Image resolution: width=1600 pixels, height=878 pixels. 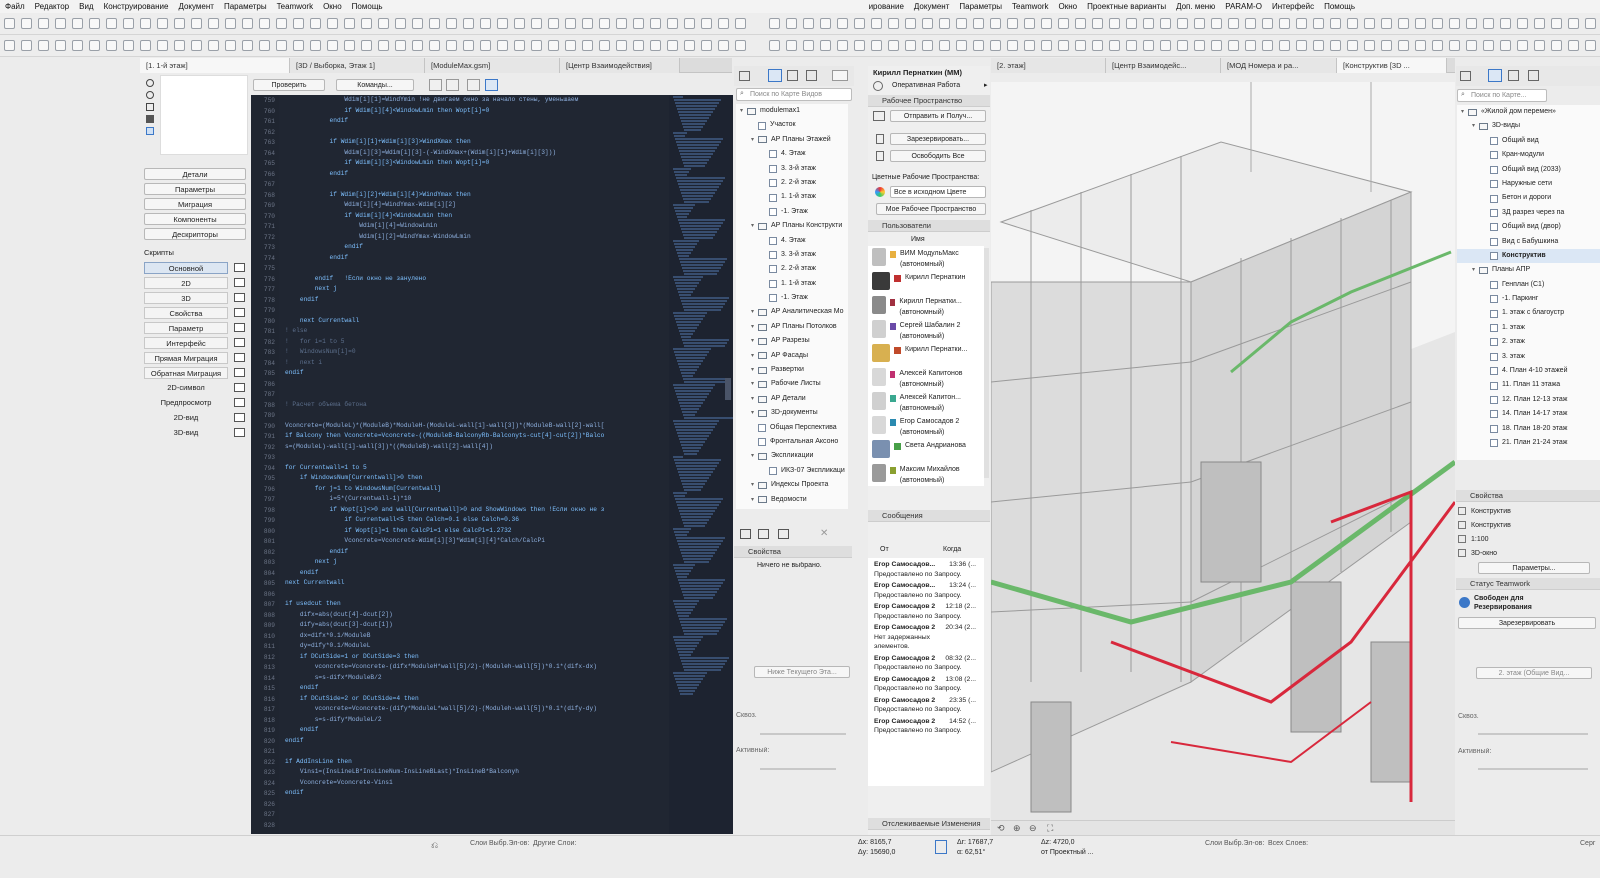 What do you see at coordinates (1528, 429) in the screenshot?
I see `tree-item: 18. План 18-20 этаж` at bounding box center [1528, 429].